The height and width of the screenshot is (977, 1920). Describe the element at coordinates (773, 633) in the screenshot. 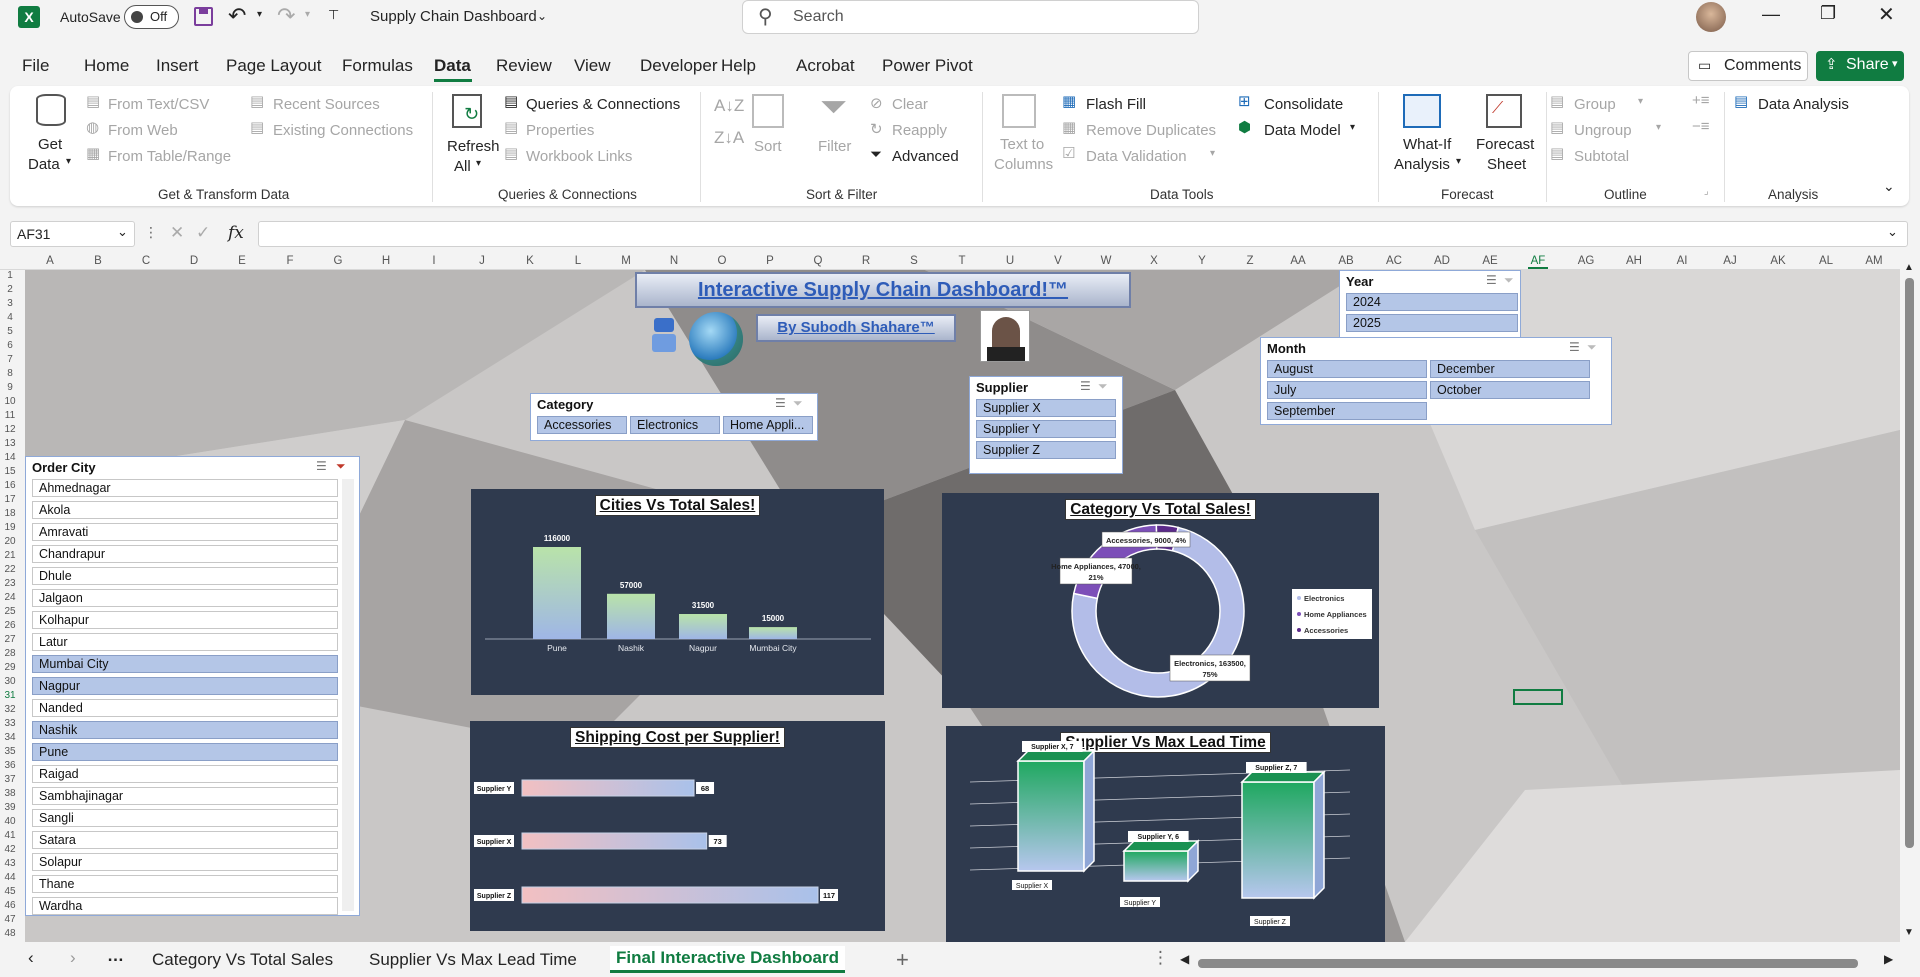

I see `bar-mumbai-city` at that location.